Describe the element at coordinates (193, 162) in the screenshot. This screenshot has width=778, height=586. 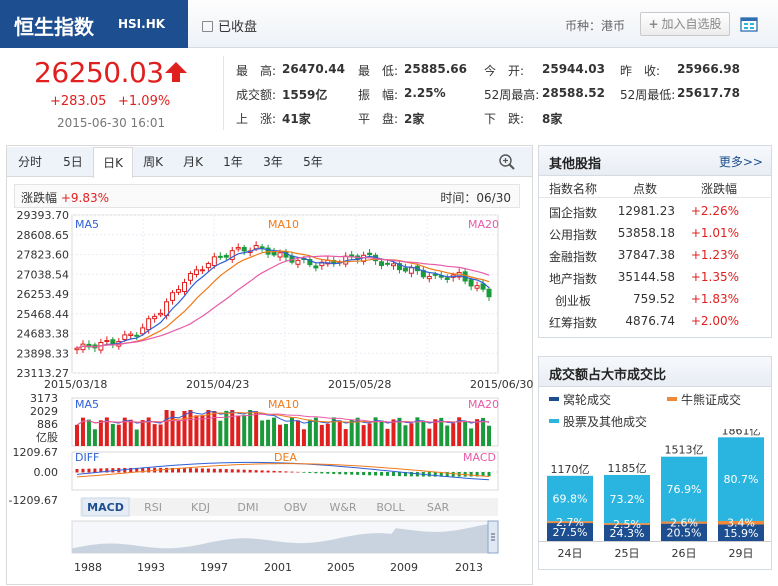
I see `tab-5: 月K` at that location.